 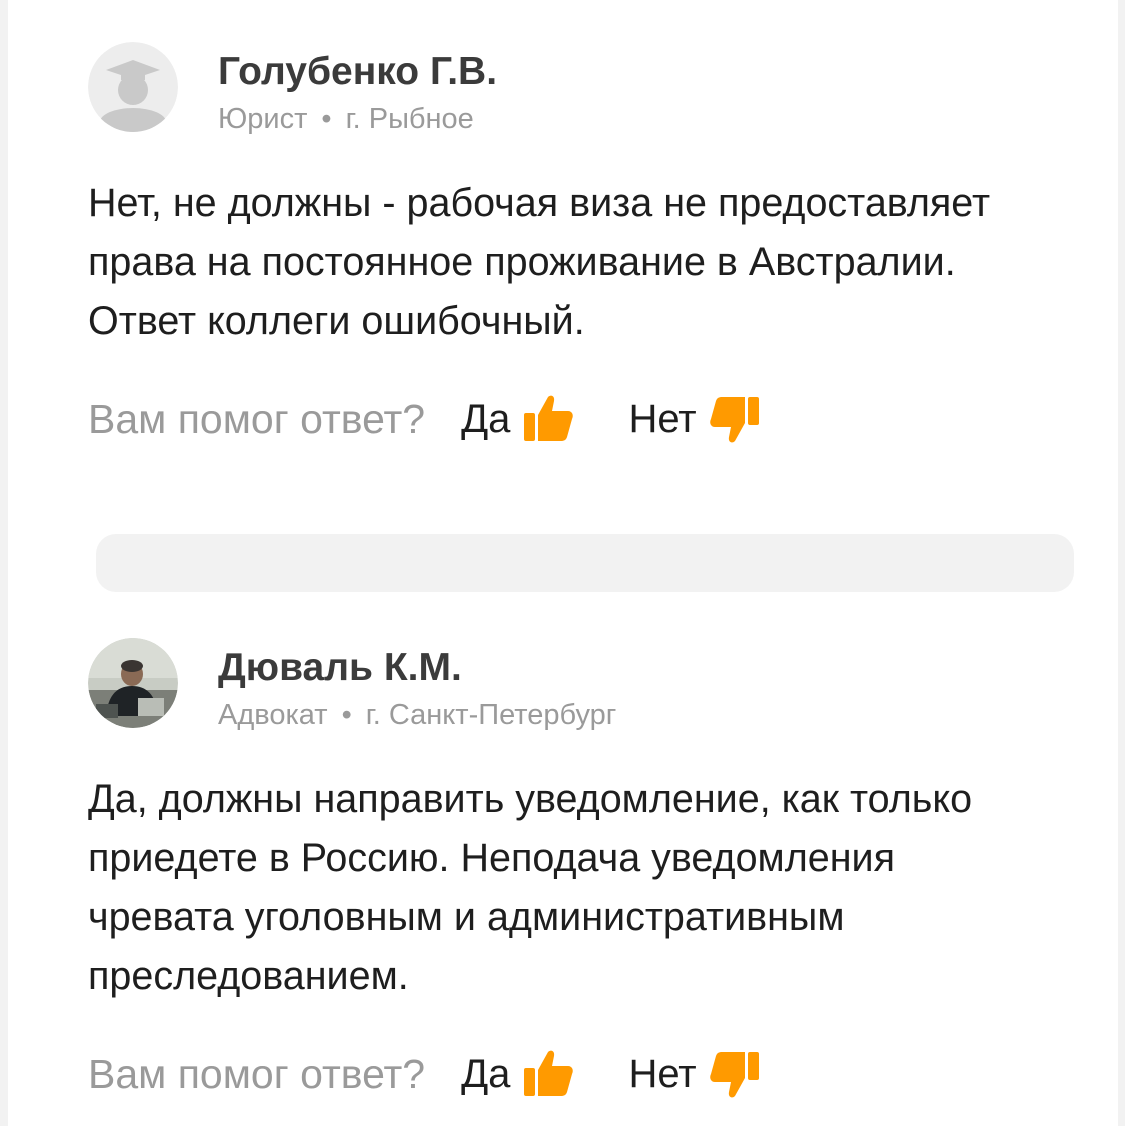 What do you see at coordinates (583, 683) in the screenshot?
I see `author-header: Дюваль К.М. Адвокат • г. Санкт-Петербург` at bounding box center [583, 683].